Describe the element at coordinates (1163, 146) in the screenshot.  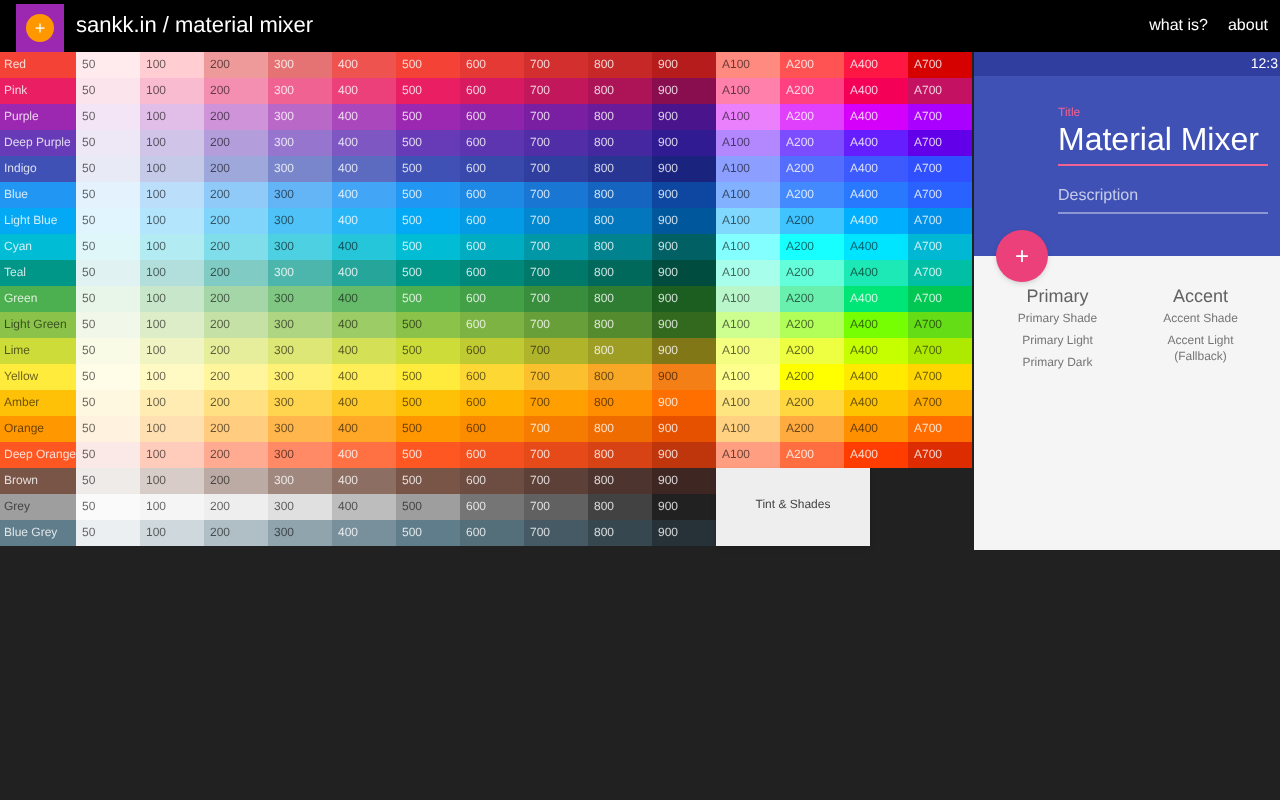
I see `title-field: Material Mixer` at that location.